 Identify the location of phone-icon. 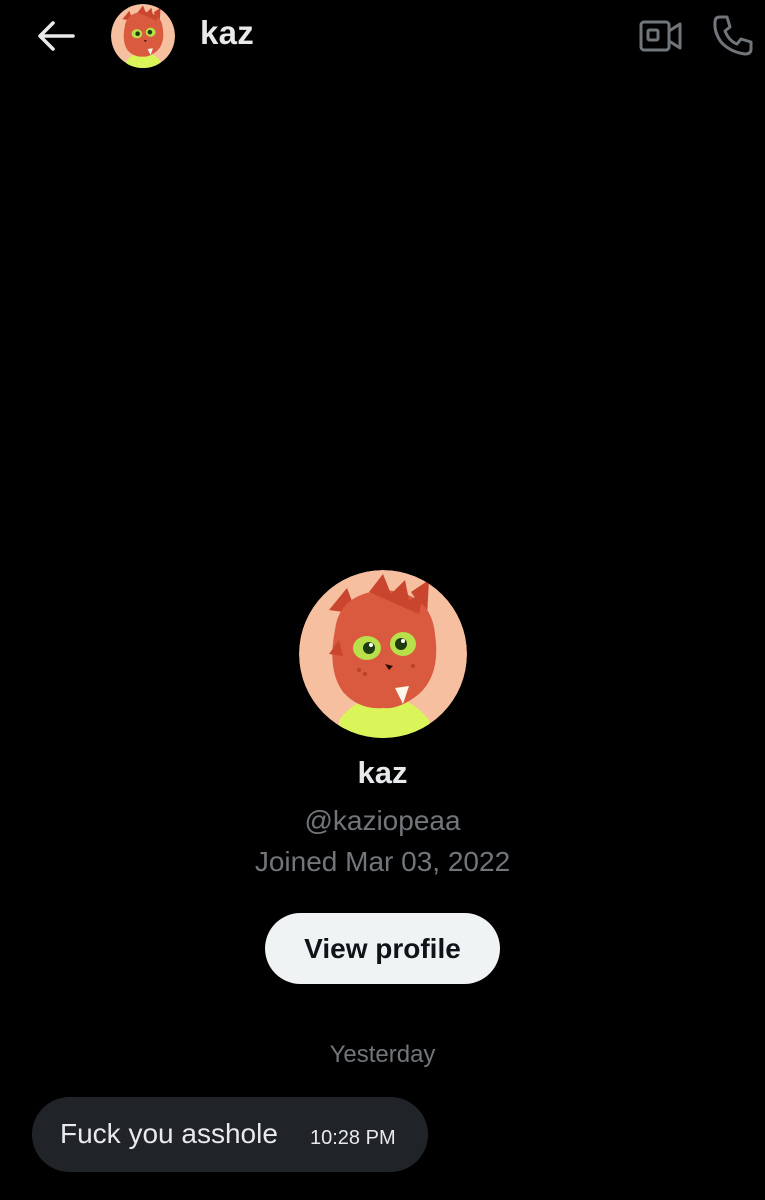
(733, 35).